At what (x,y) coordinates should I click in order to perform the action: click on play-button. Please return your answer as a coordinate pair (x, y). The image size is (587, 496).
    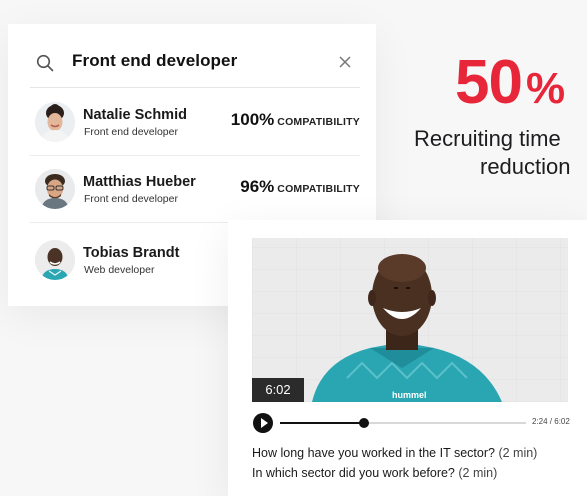
    Looking at the image, I should click on (263, 423).